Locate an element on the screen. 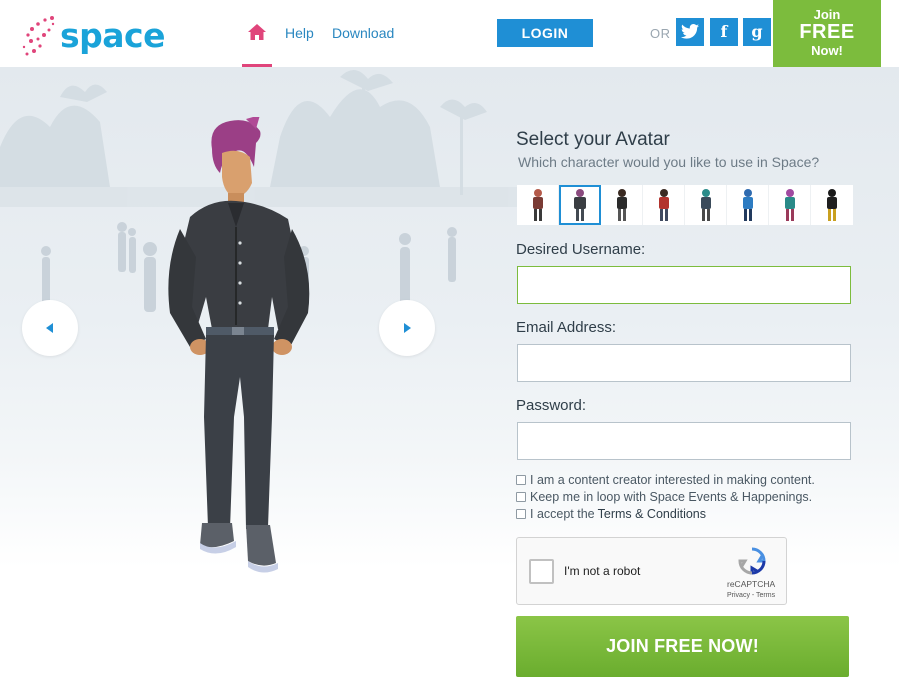 This screenshot has height=693, width=899. join-free-corner-button: Join FREE Now! is located at coordinates (827, 33).